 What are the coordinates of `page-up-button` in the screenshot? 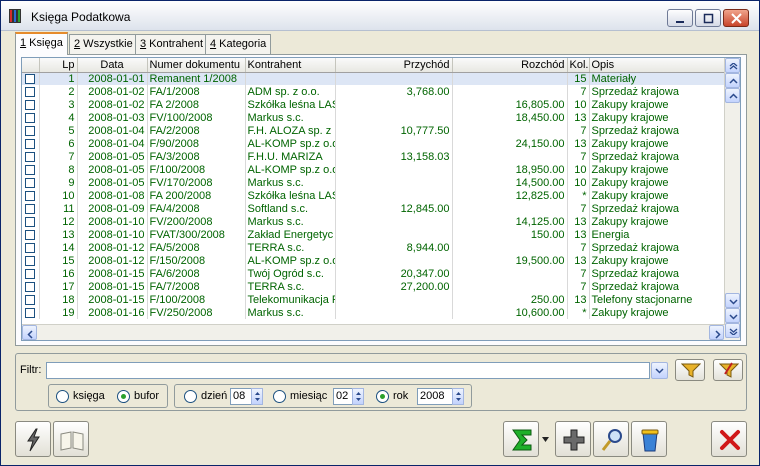 It's located at (732, 80).